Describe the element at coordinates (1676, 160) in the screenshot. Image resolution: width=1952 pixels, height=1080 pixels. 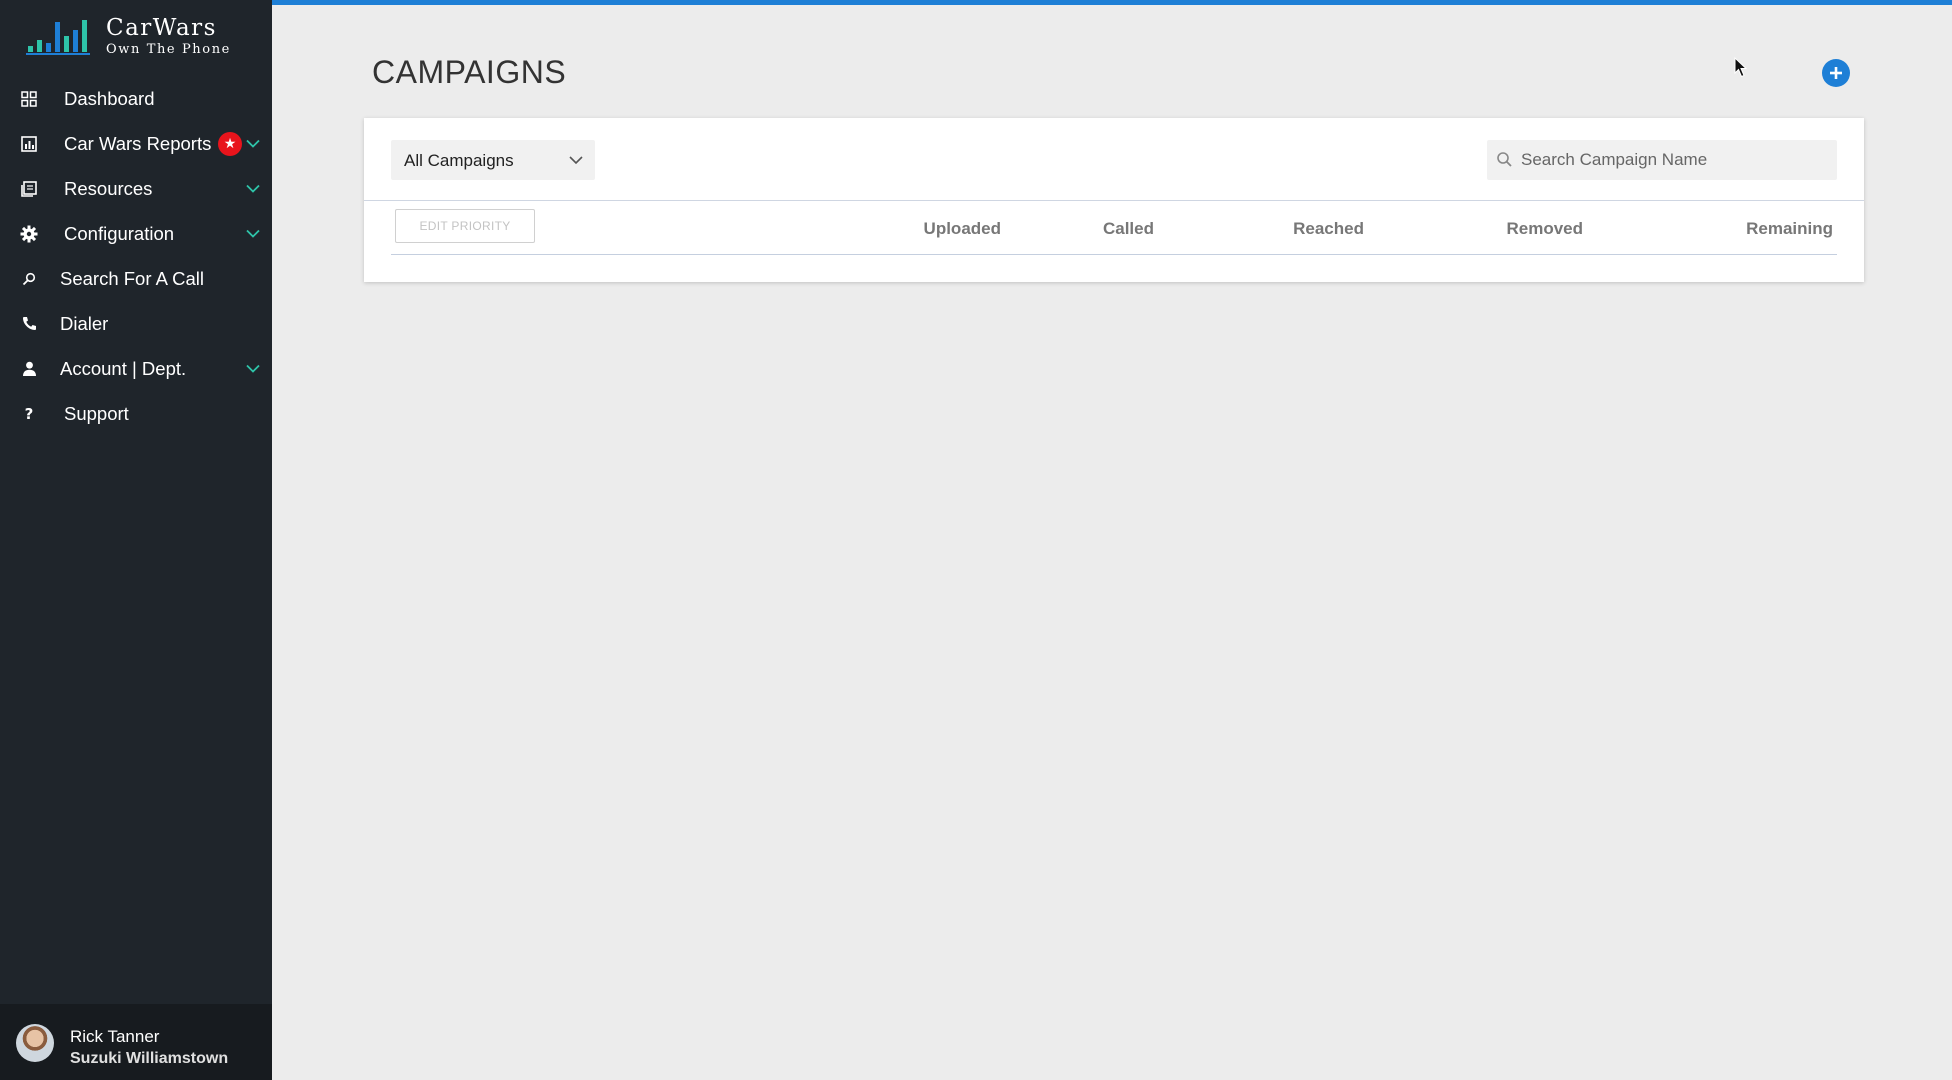
I see `campaign-search-input` at that location.